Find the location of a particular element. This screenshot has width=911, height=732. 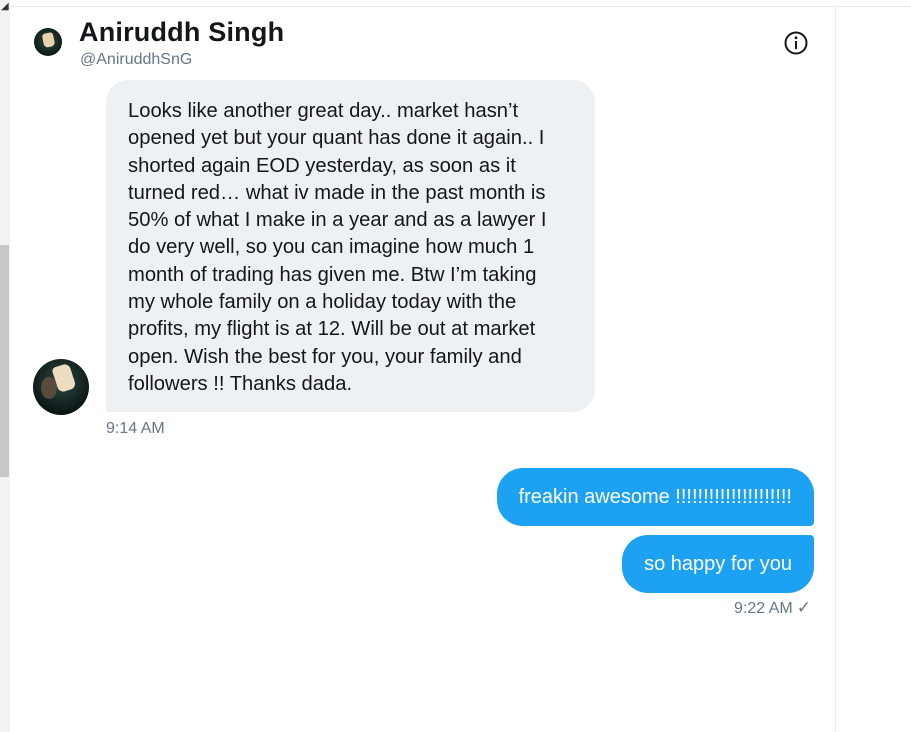

top-divider is located at coordinates (380, 6).